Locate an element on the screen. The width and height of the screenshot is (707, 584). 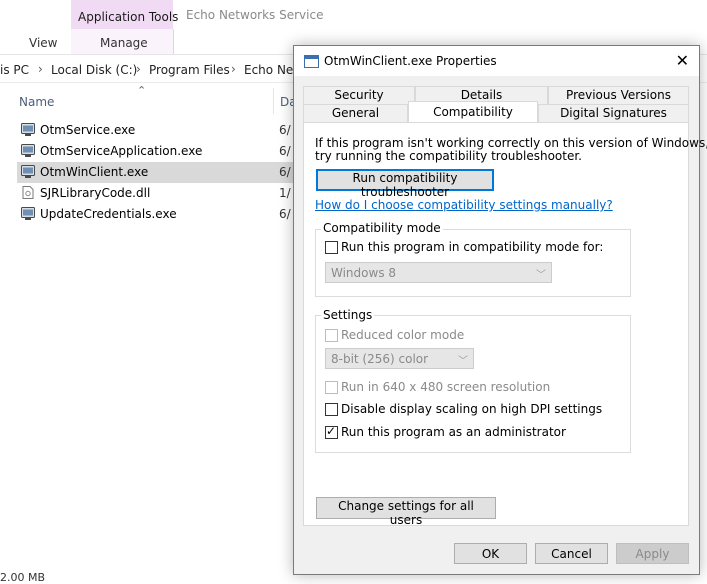
change-settings-all-users-button: Change settings for all users is located at coordinates (406, 512).